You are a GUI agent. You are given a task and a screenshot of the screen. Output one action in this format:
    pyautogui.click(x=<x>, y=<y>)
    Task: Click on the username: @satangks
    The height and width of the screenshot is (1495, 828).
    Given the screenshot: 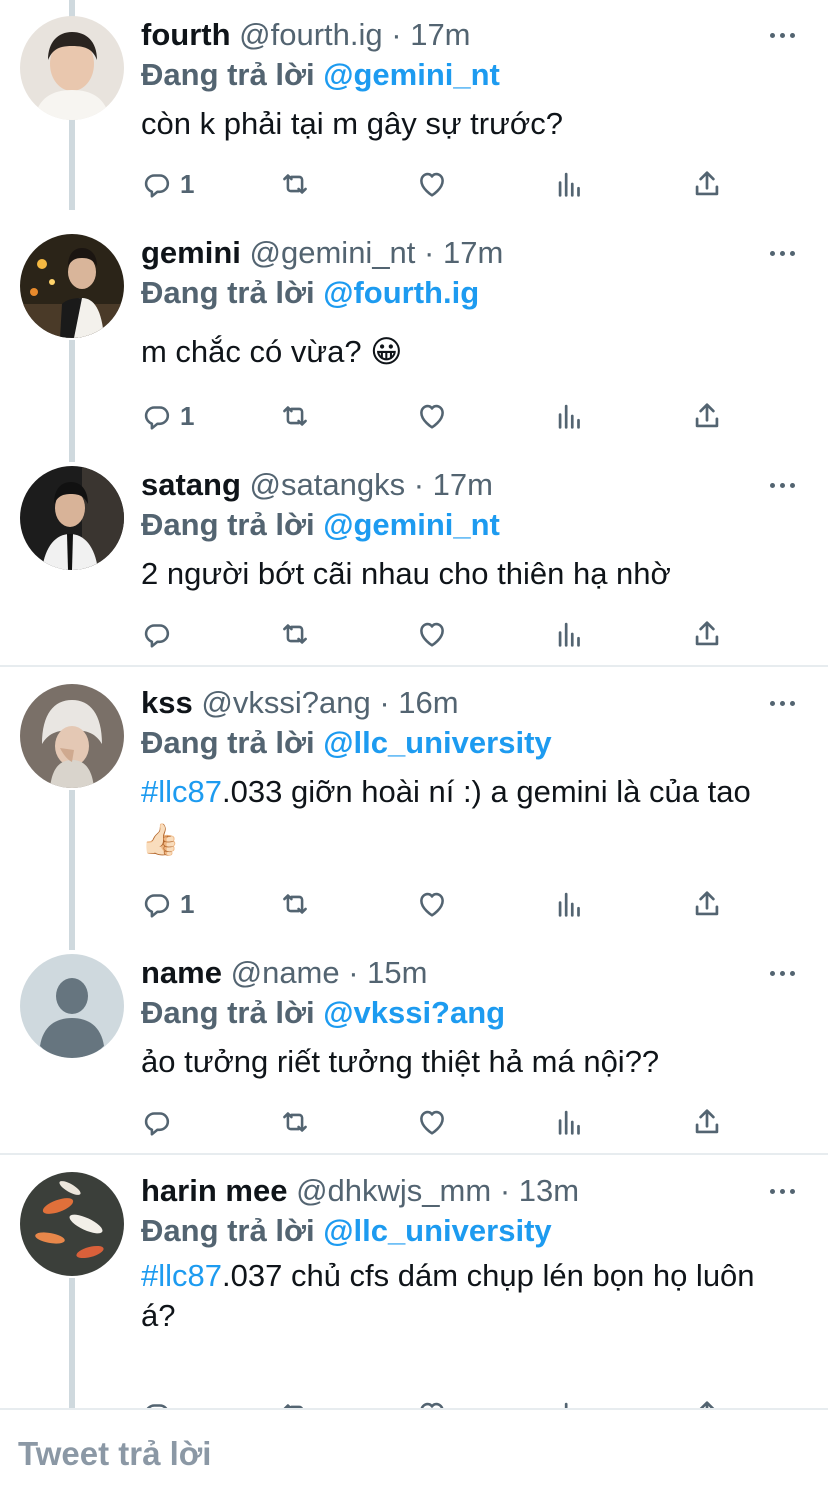 What is the action you would take?
    pyautogui.click(x=328, y=484)
    